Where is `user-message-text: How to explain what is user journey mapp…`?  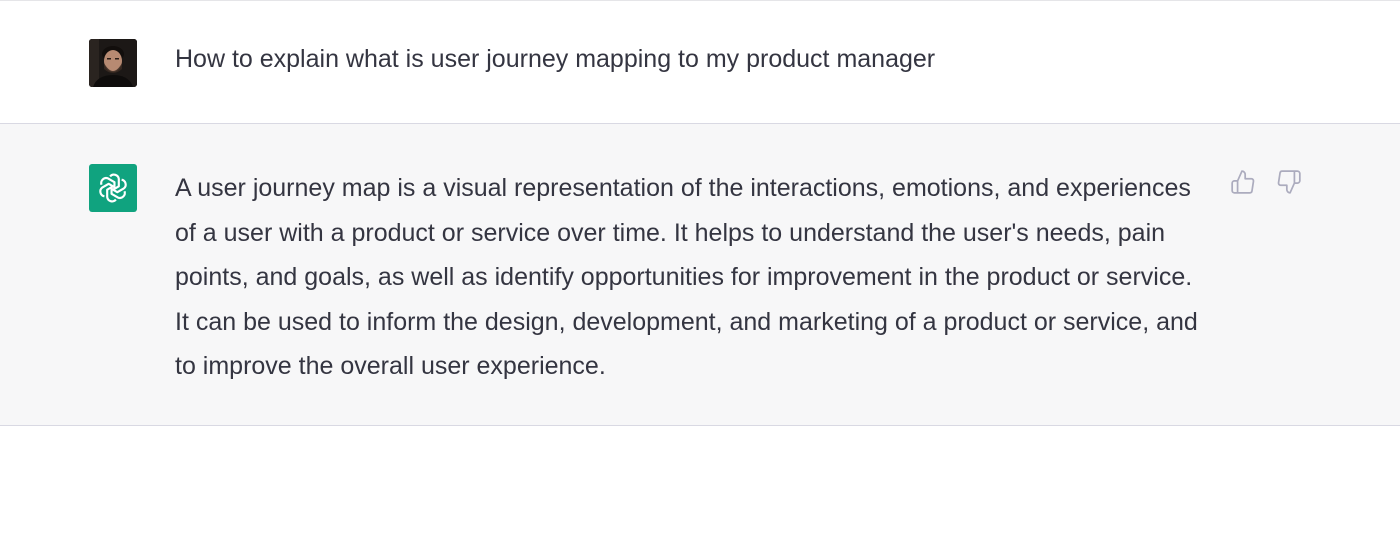
user-message-text: How to explain what is user journey mapp… is located at coordinates (555, 59).